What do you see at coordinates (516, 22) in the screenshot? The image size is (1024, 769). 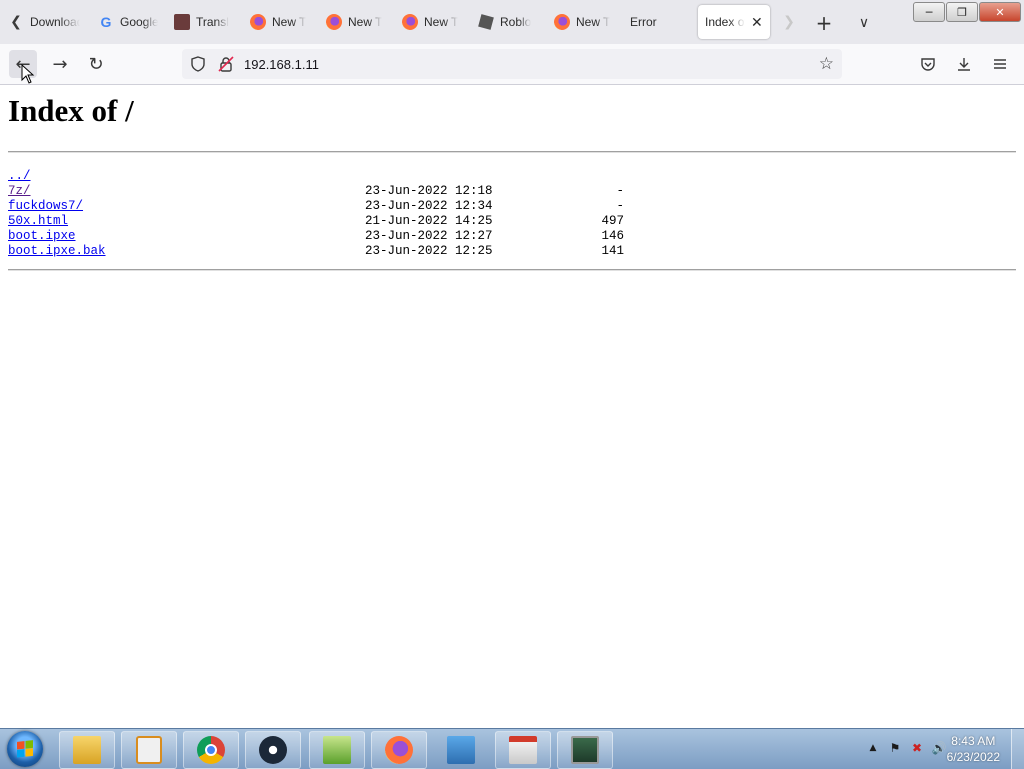 I see `tab-label: Roblo` at bounding box center [516, 22].